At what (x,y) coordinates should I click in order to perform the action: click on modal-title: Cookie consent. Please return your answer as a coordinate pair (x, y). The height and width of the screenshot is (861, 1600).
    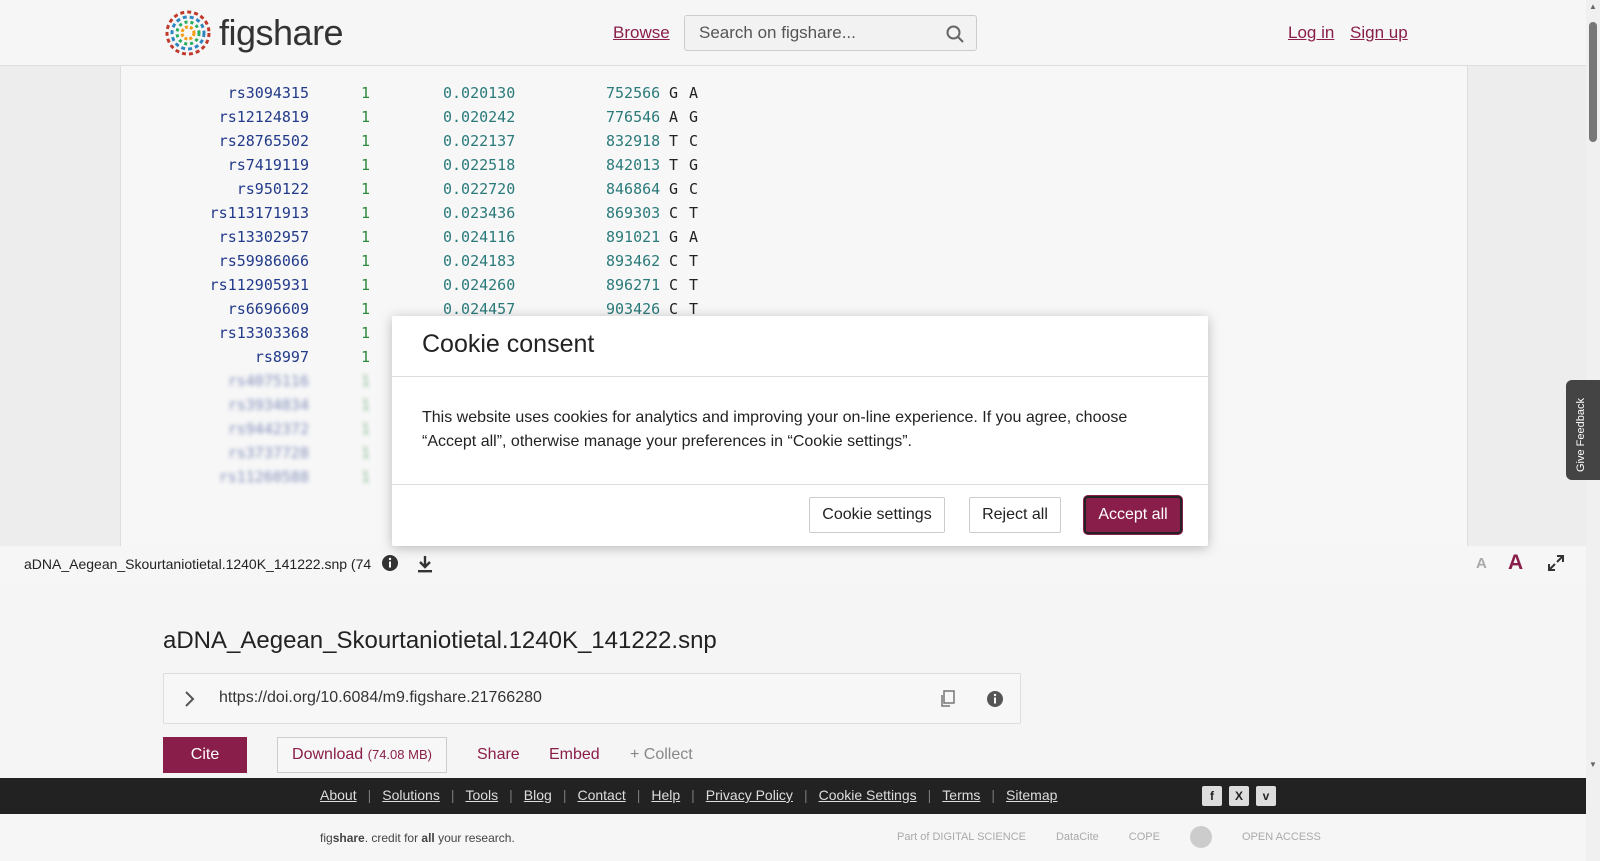
    Looking at the image, I should click on (508, 344).